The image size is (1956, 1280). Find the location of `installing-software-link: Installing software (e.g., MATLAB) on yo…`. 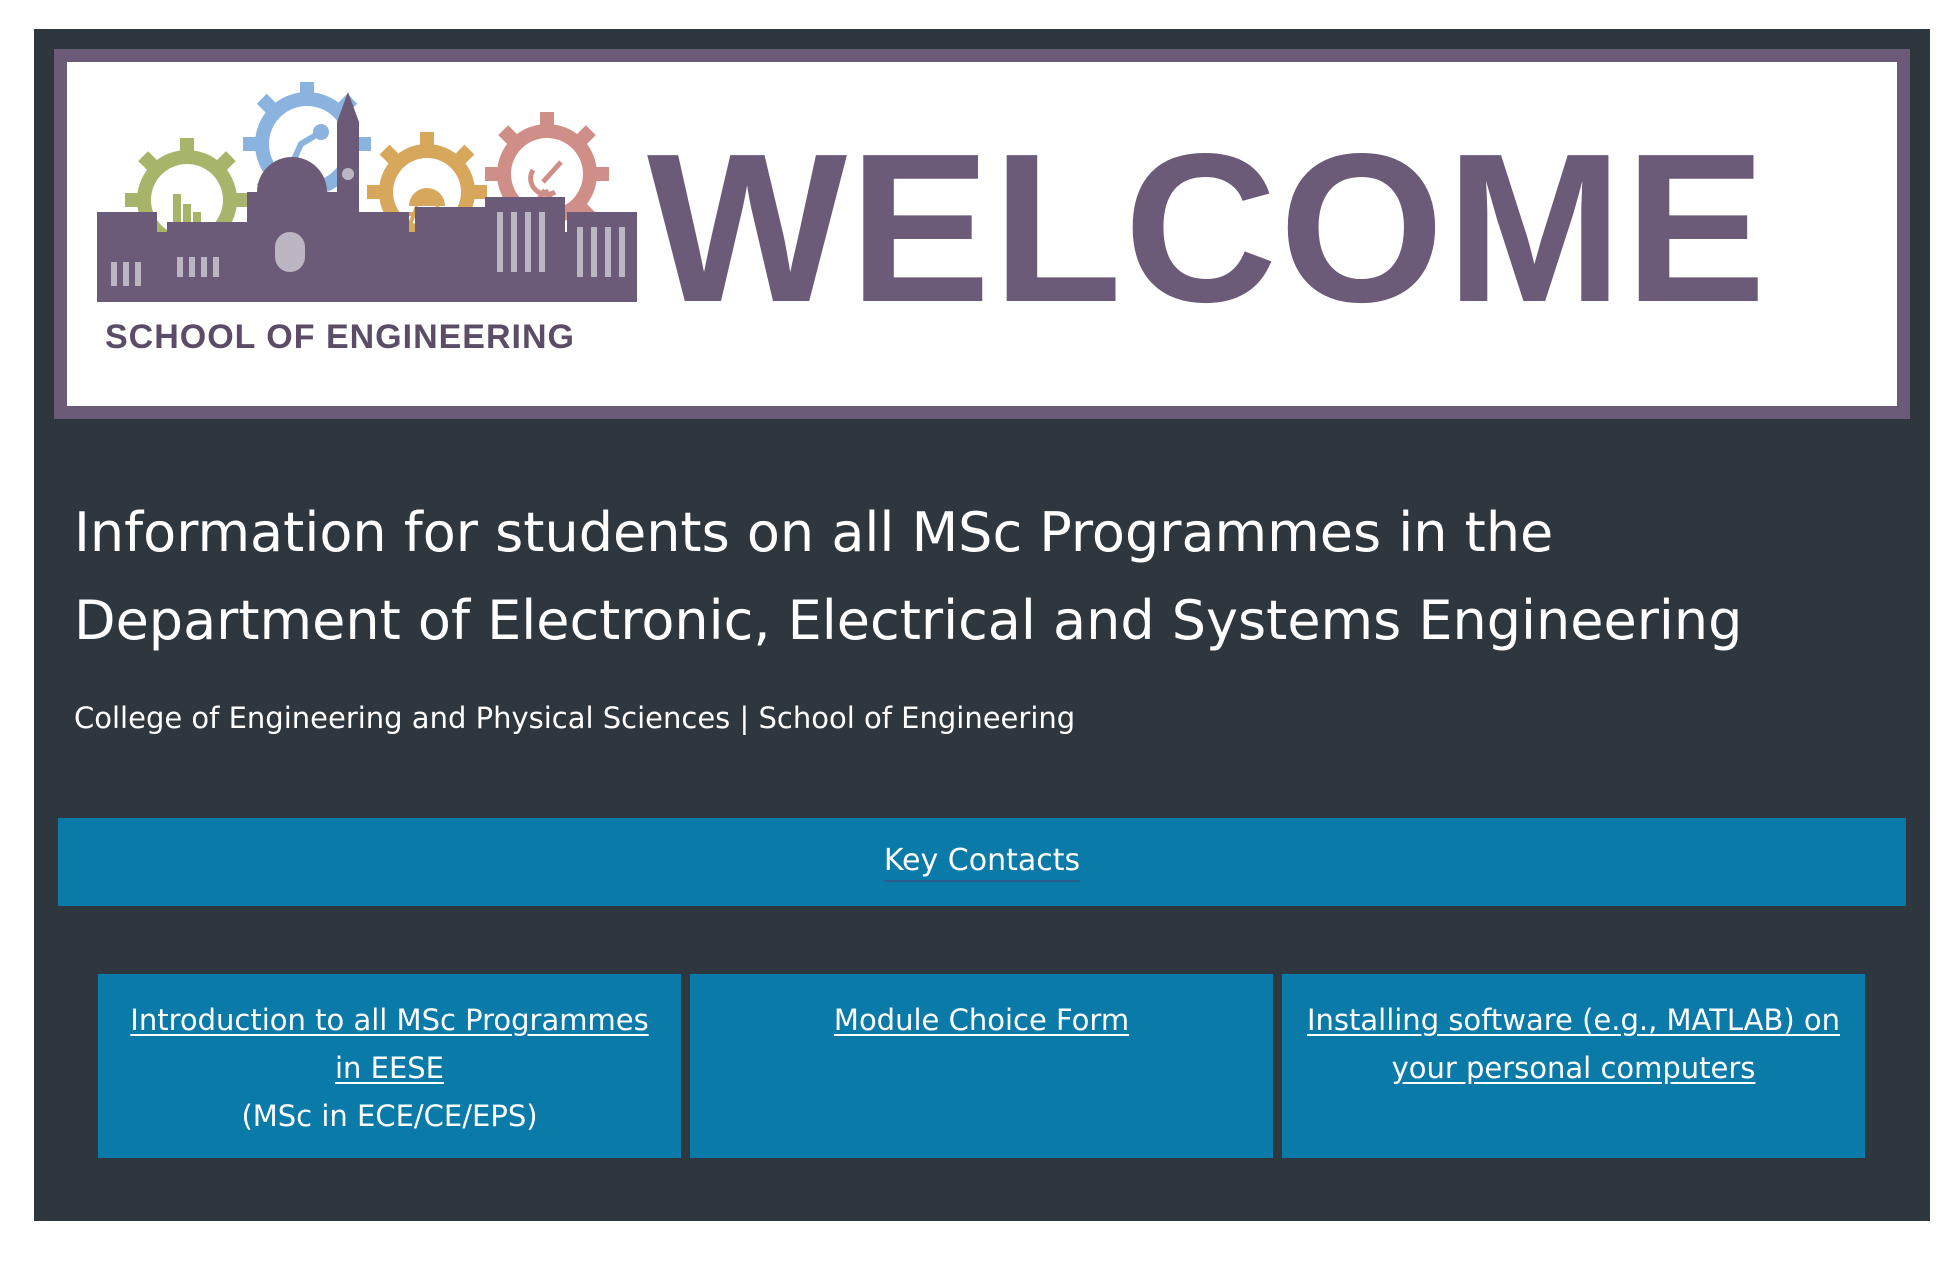

installing-software-link: Installing software (e.g., MATLAB) on yo… is located at coordinates (1573, 1044).